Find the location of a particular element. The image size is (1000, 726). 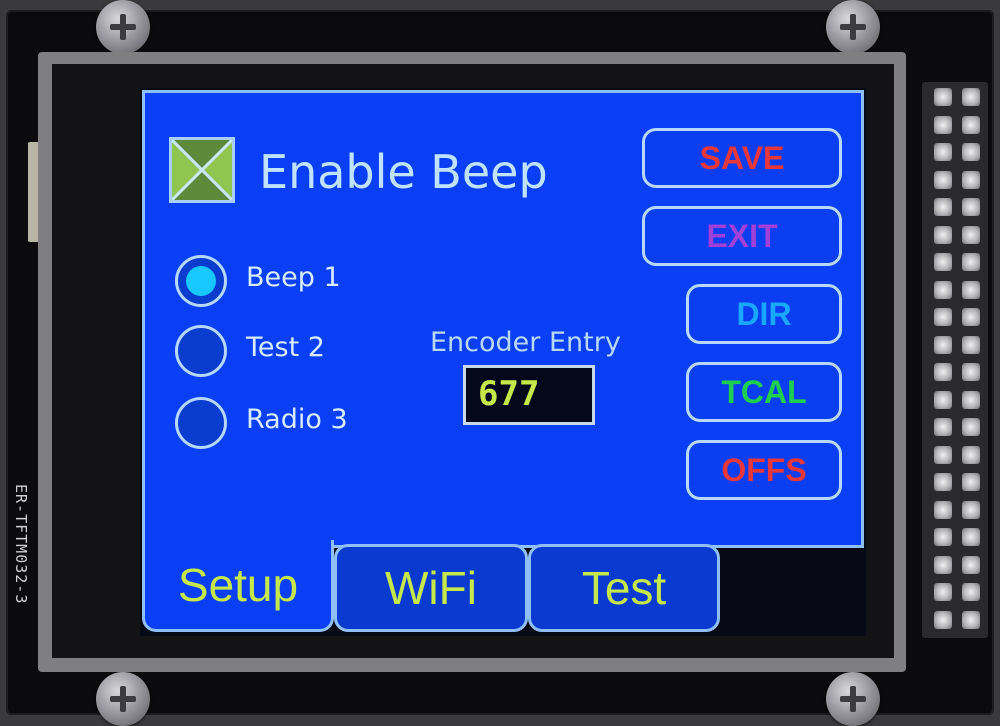

enable-beep-checkbox is located at coordinates (202, 170).